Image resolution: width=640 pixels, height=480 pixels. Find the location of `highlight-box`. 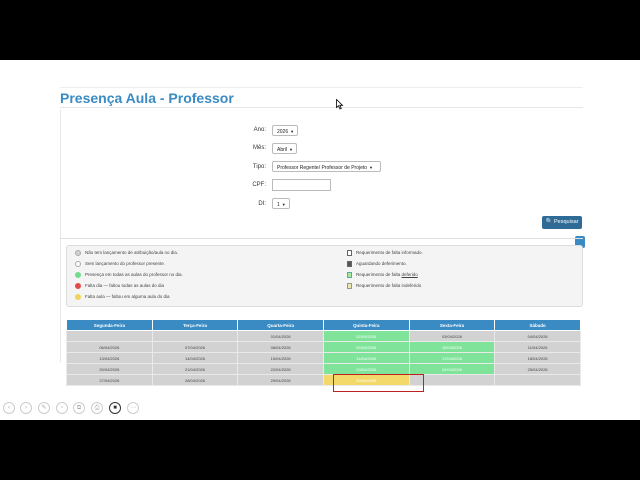

highlight-box is located at coordinates (378, 383).